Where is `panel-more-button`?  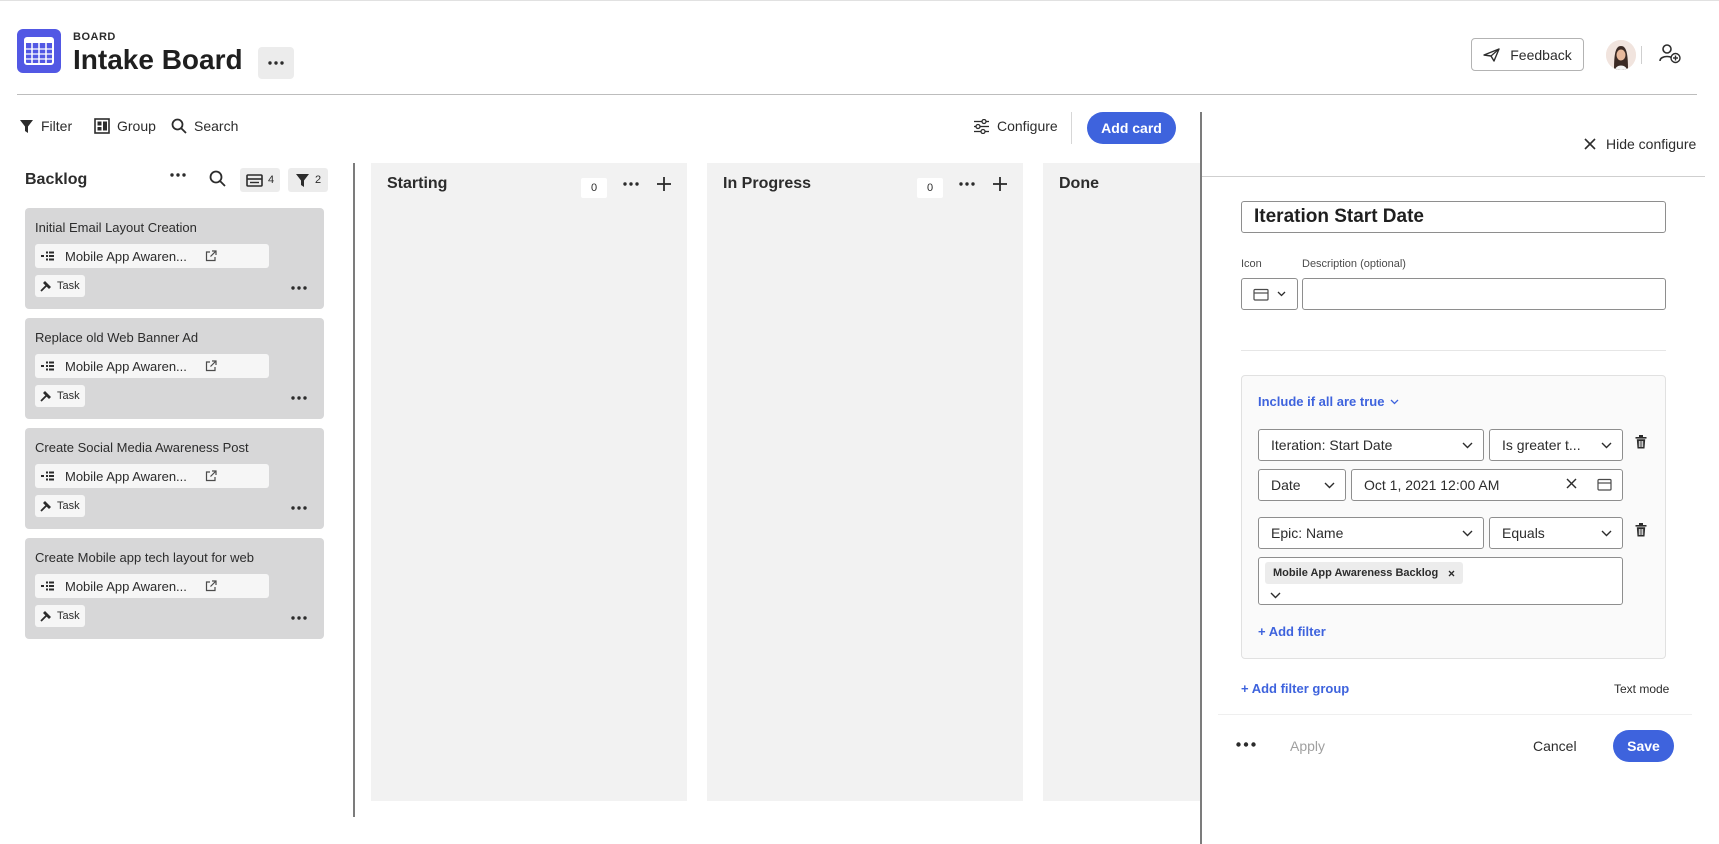
panel-more-button is located at coordinates (1246, 744).